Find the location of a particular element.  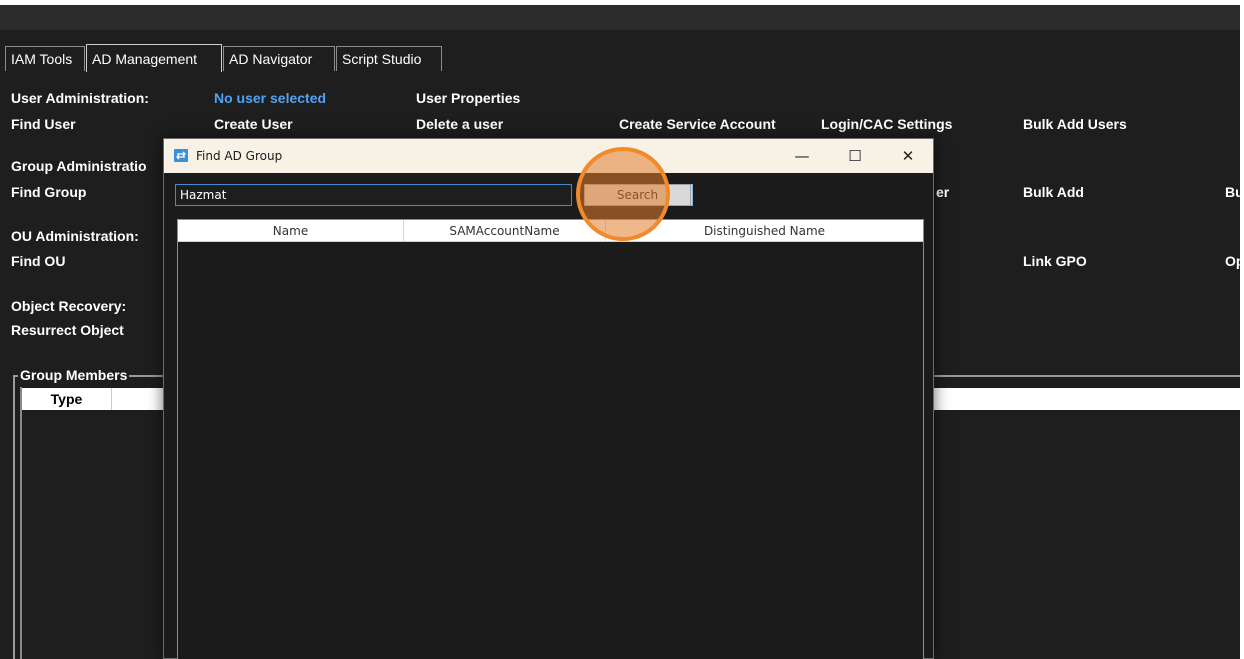

bulk-add-group-link: Bulk Add is located at coordinates (1053, 192).